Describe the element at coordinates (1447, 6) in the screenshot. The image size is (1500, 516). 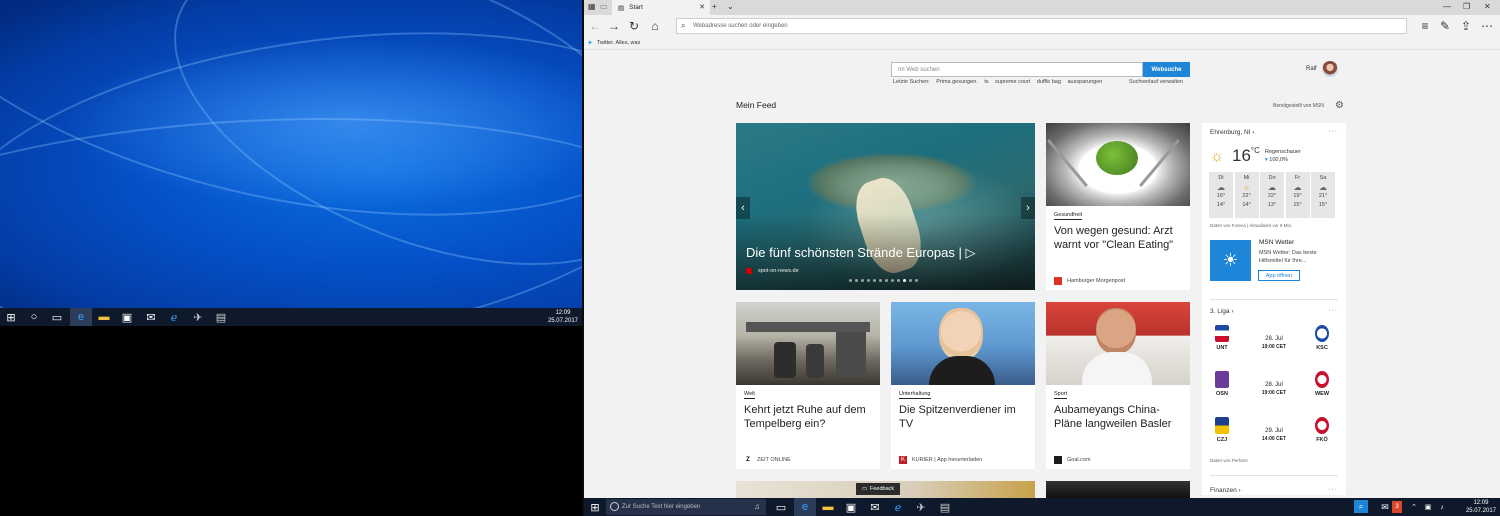
I see `minimize-icon: —` at that location.